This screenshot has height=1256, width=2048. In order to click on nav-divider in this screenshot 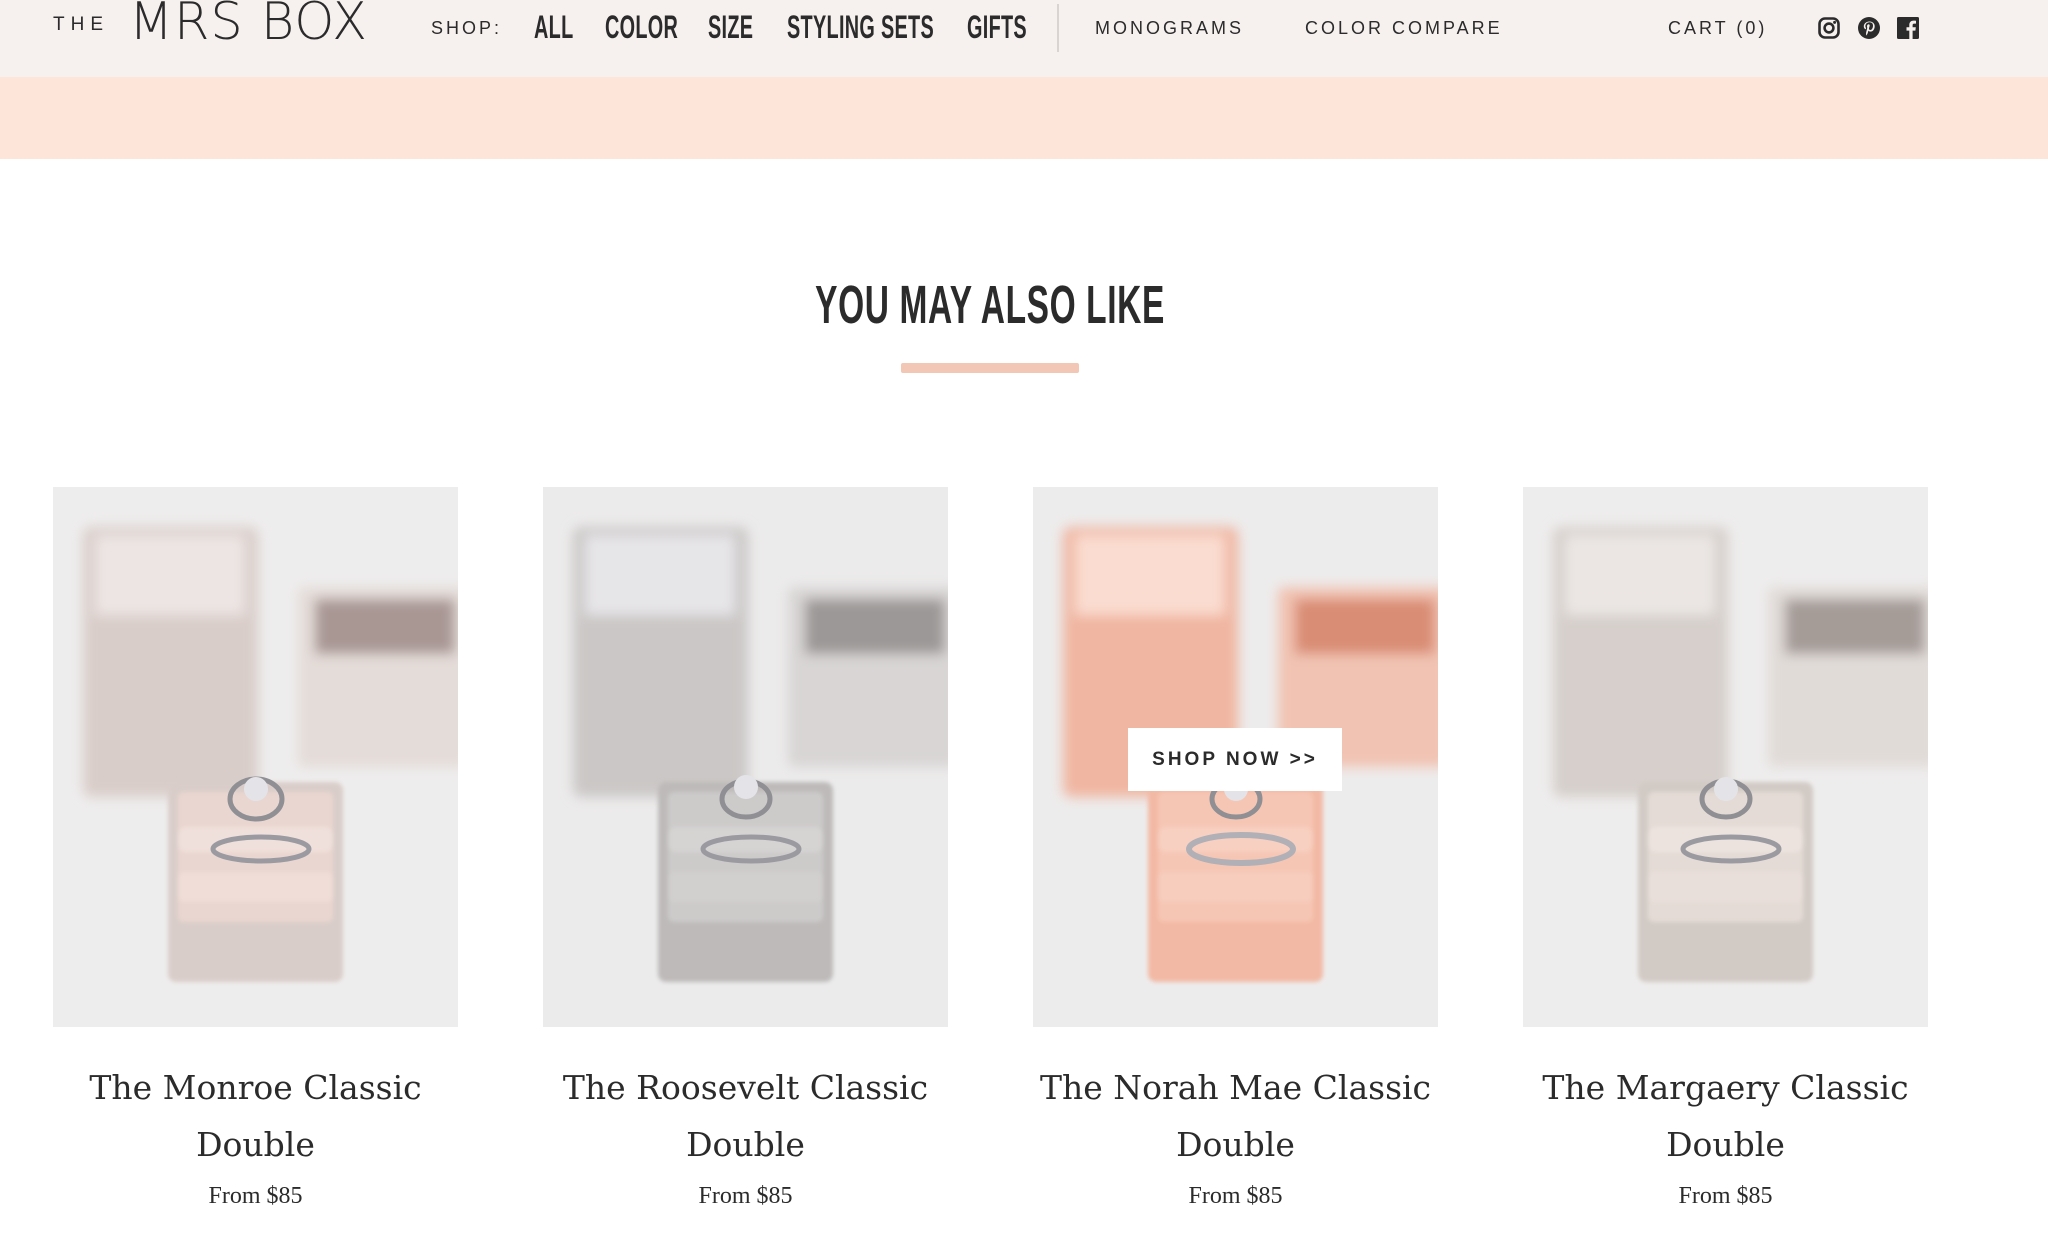, I will do `click(1058, 28)`.